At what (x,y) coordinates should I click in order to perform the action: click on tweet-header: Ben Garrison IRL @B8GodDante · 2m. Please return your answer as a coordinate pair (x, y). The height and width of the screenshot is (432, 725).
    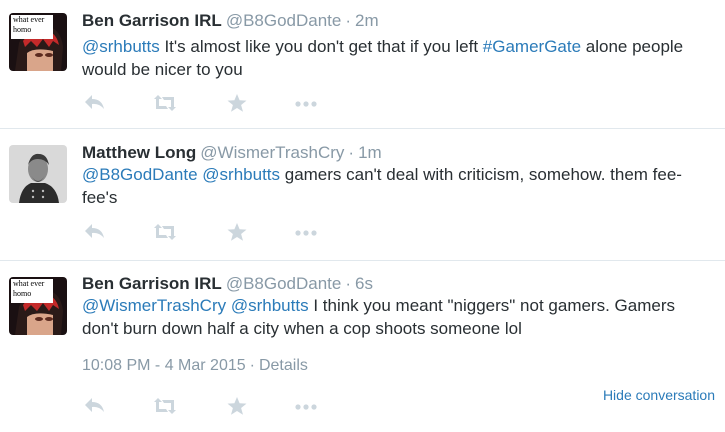
    Looking at the image, I should click on (230, 21).